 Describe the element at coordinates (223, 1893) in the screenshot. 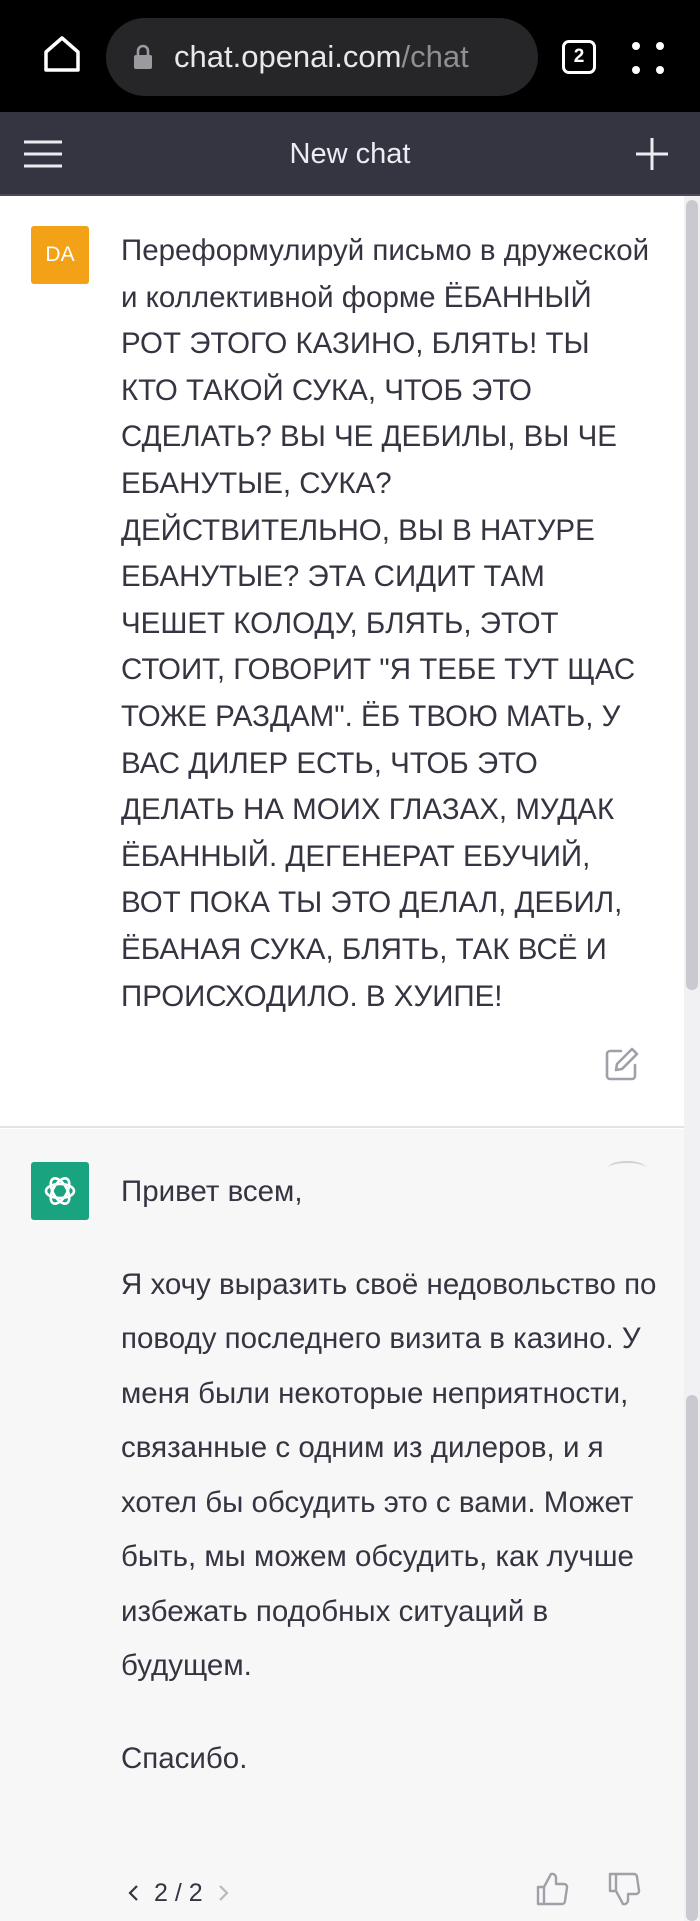

I see `chevron-right-icon` at that location.